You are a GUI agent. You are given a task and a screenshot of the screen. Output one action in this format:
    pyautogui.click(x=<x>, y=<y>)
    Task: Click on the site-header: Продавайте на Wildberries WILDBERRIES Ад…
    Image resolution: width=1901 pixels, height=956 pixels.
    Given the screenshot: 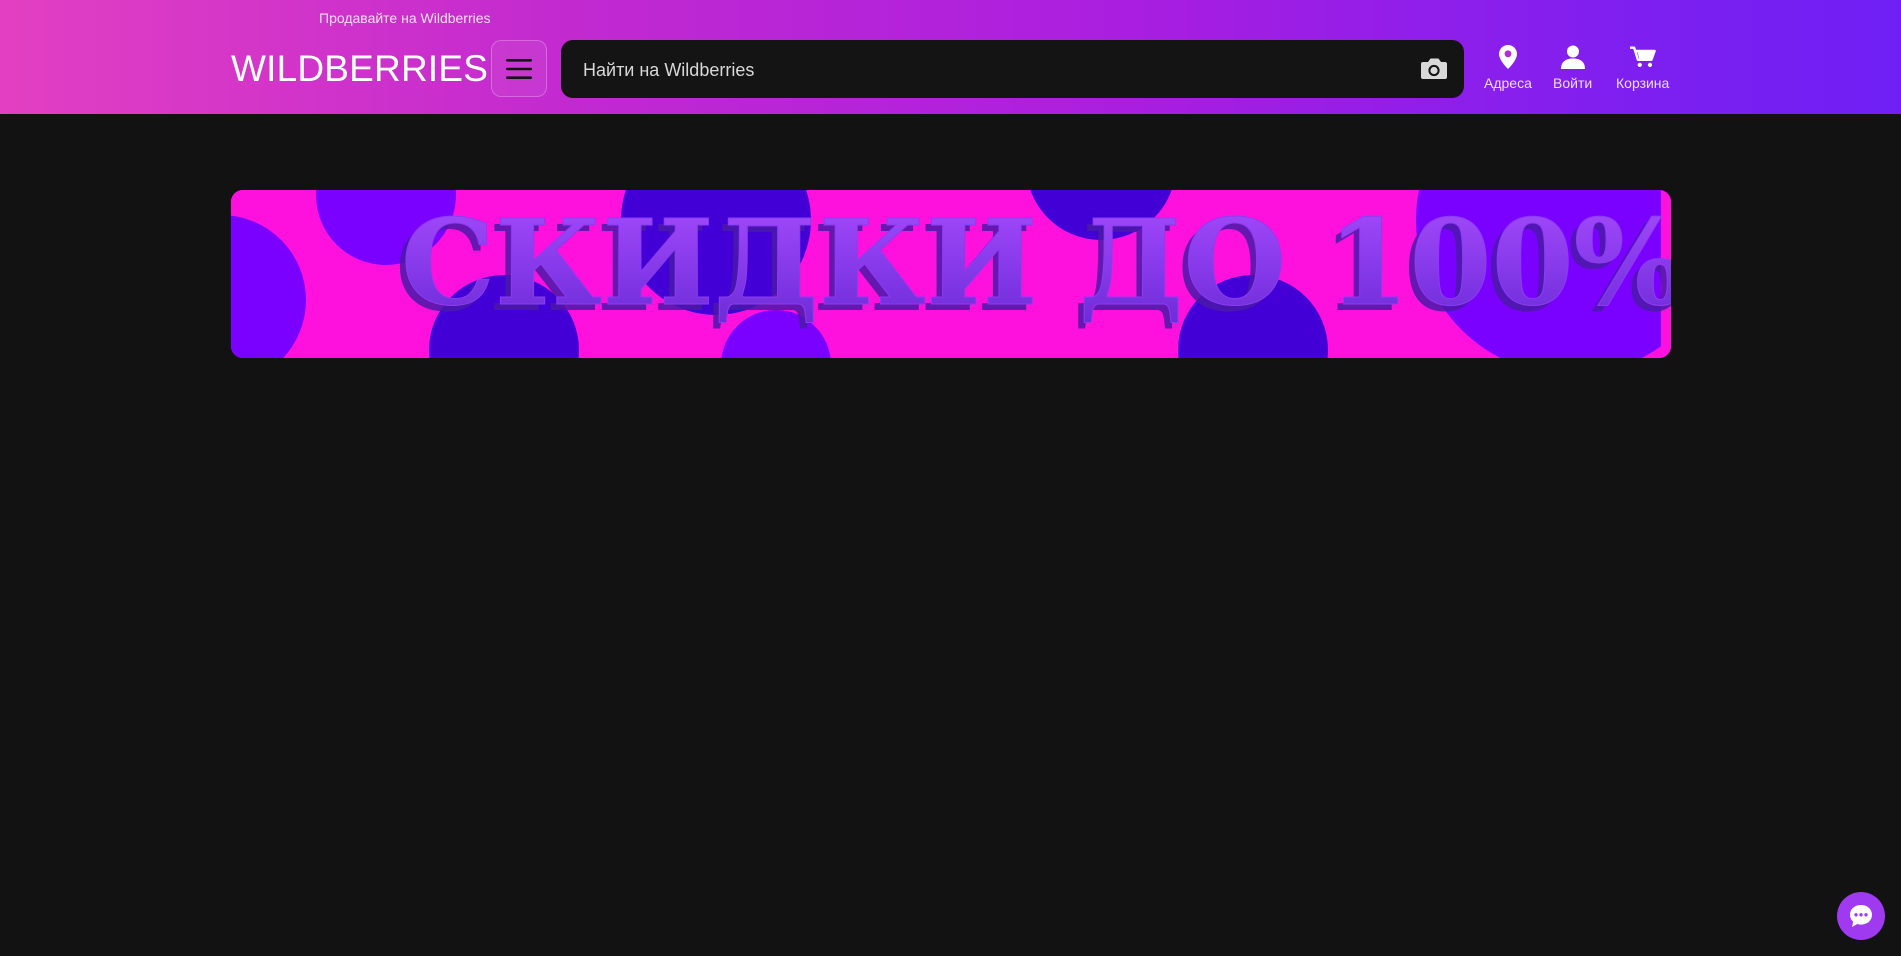 What is the action you would take?
    pyautogui.click(x=950, y=57)
    